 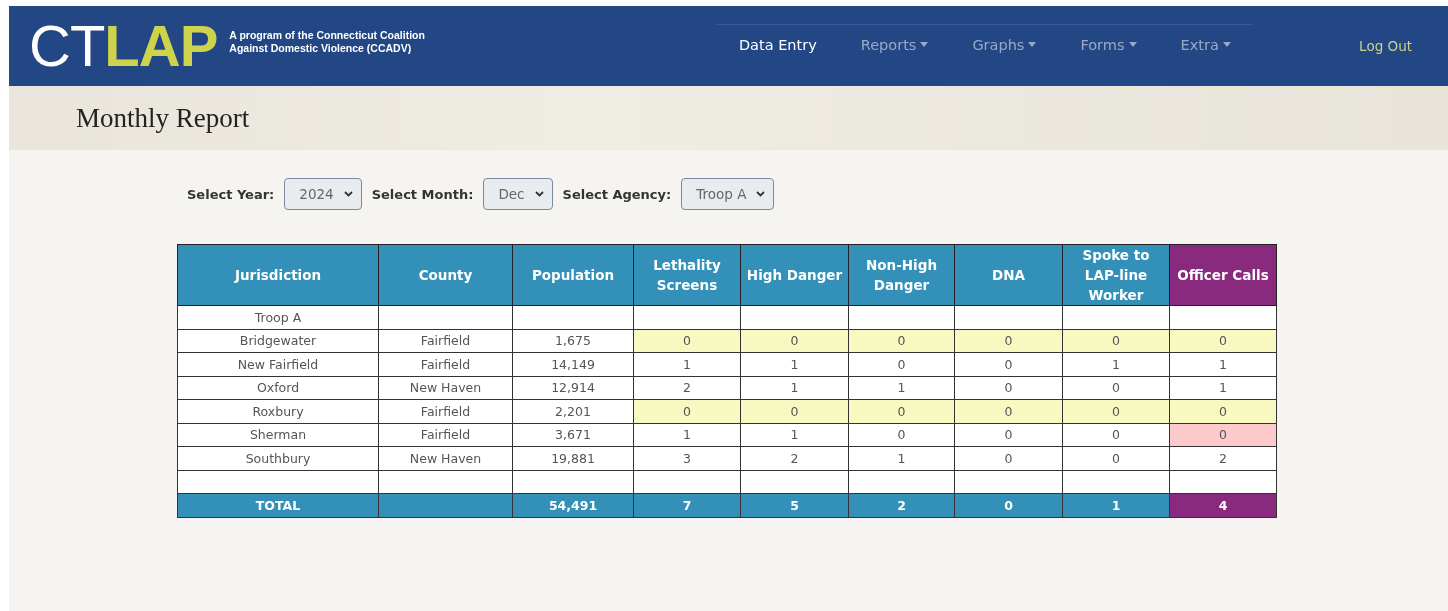 I want to click on select-dropdown: Troop A, so click(x=728, y=194).